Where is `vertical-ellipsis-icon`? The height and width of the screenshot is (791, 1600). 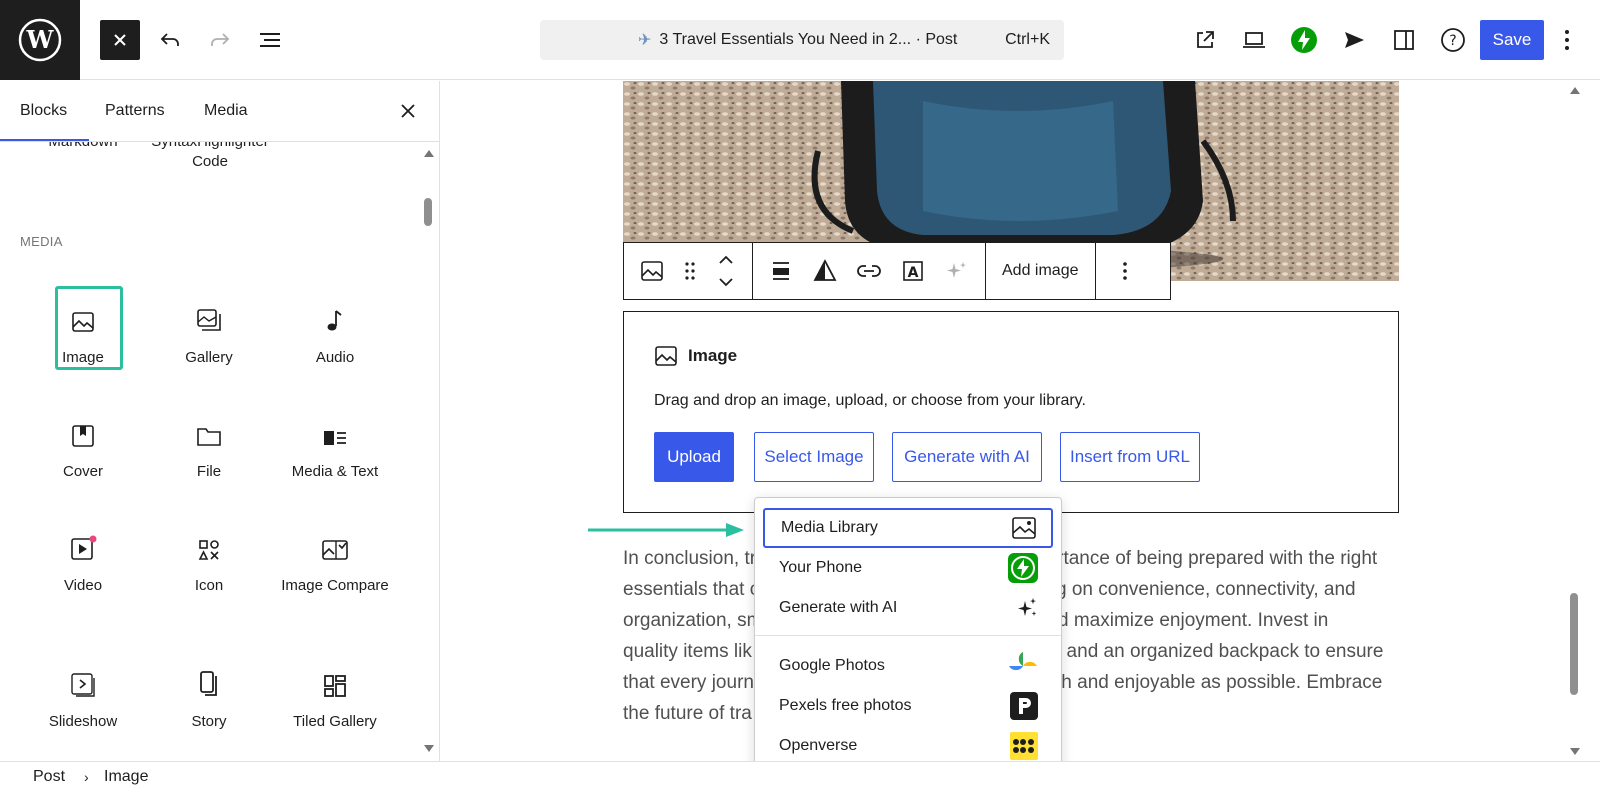 vertical-ellipsis-icon is located at coordinates (1567, 40).